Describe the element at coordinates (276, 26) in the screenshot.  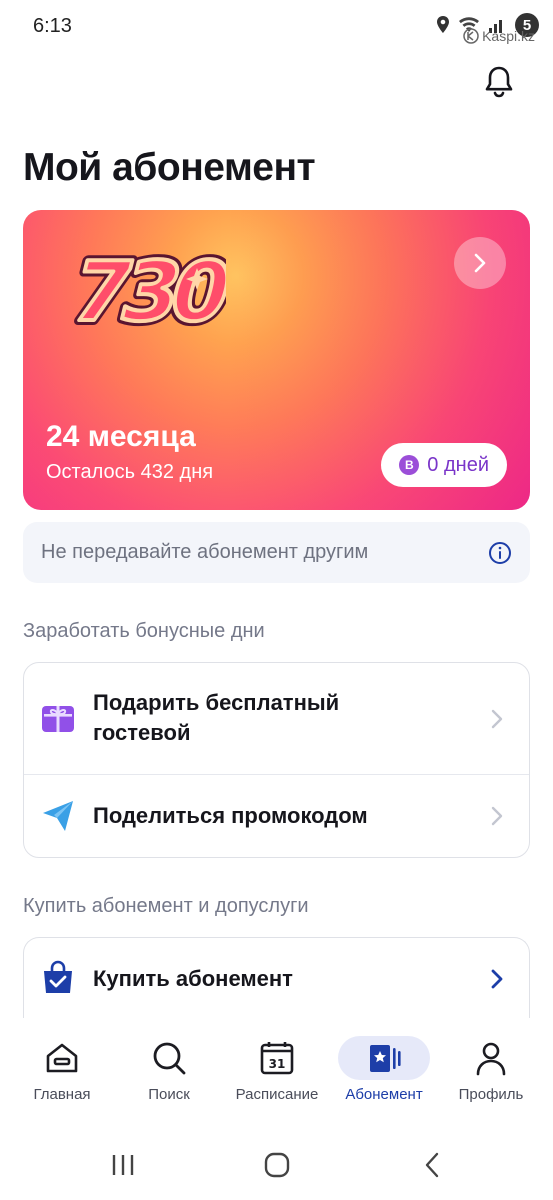
I see `status-bar: 6:13 5 Kaspi.kz` at that location.